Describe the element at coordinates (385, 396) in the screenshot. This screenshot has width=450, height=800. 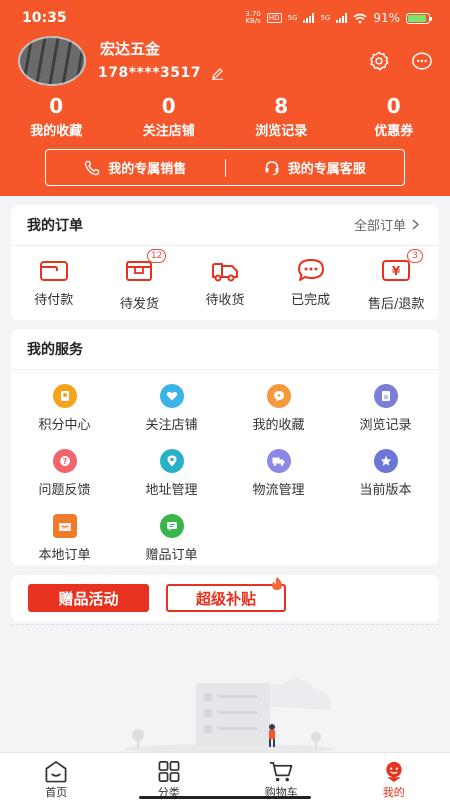
I see `document-icon` at that location.